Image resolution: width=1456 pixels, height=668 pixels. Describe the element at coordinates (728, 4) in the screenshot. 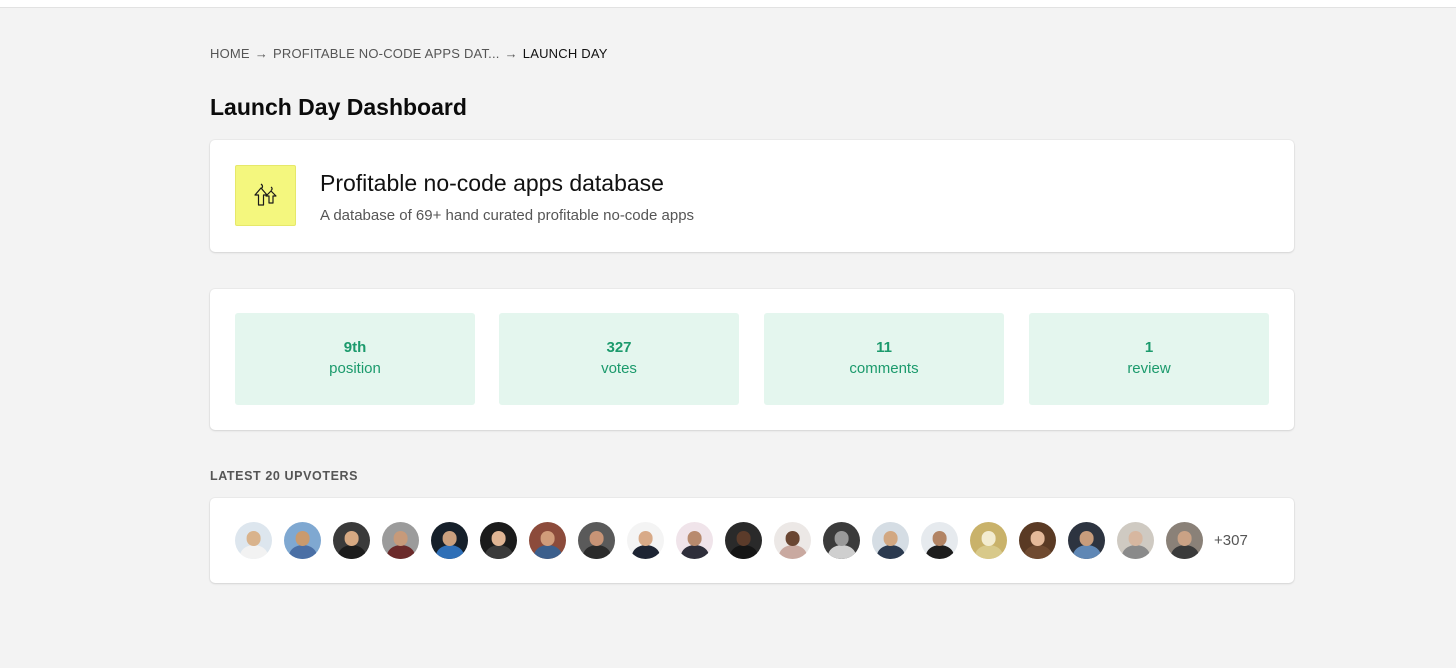

I see `top-bar` at that location.